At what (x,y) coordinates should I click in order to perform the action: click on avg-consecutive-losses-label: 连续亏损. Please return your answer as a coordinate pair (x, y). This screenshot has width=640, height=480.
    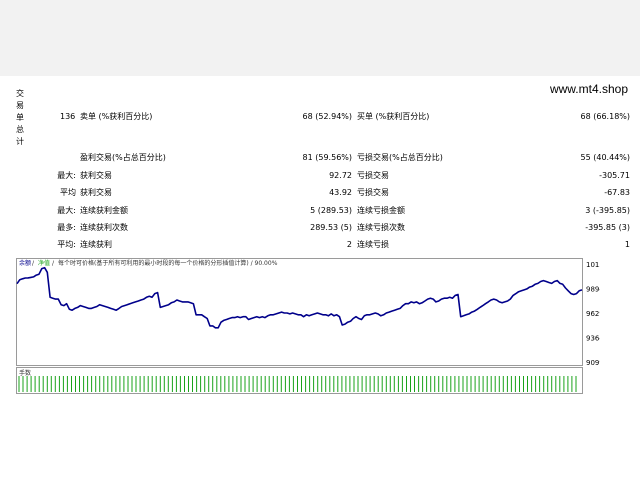
    Looking at the image, I should click on (373, 244).